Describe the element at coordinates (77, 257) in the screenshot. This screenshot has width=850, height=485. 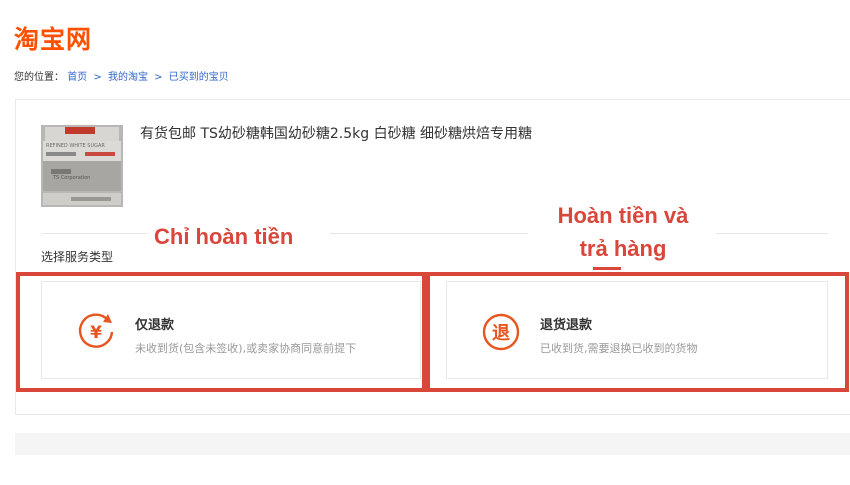
I see `service-type-label: 选择服务类型` at that location.